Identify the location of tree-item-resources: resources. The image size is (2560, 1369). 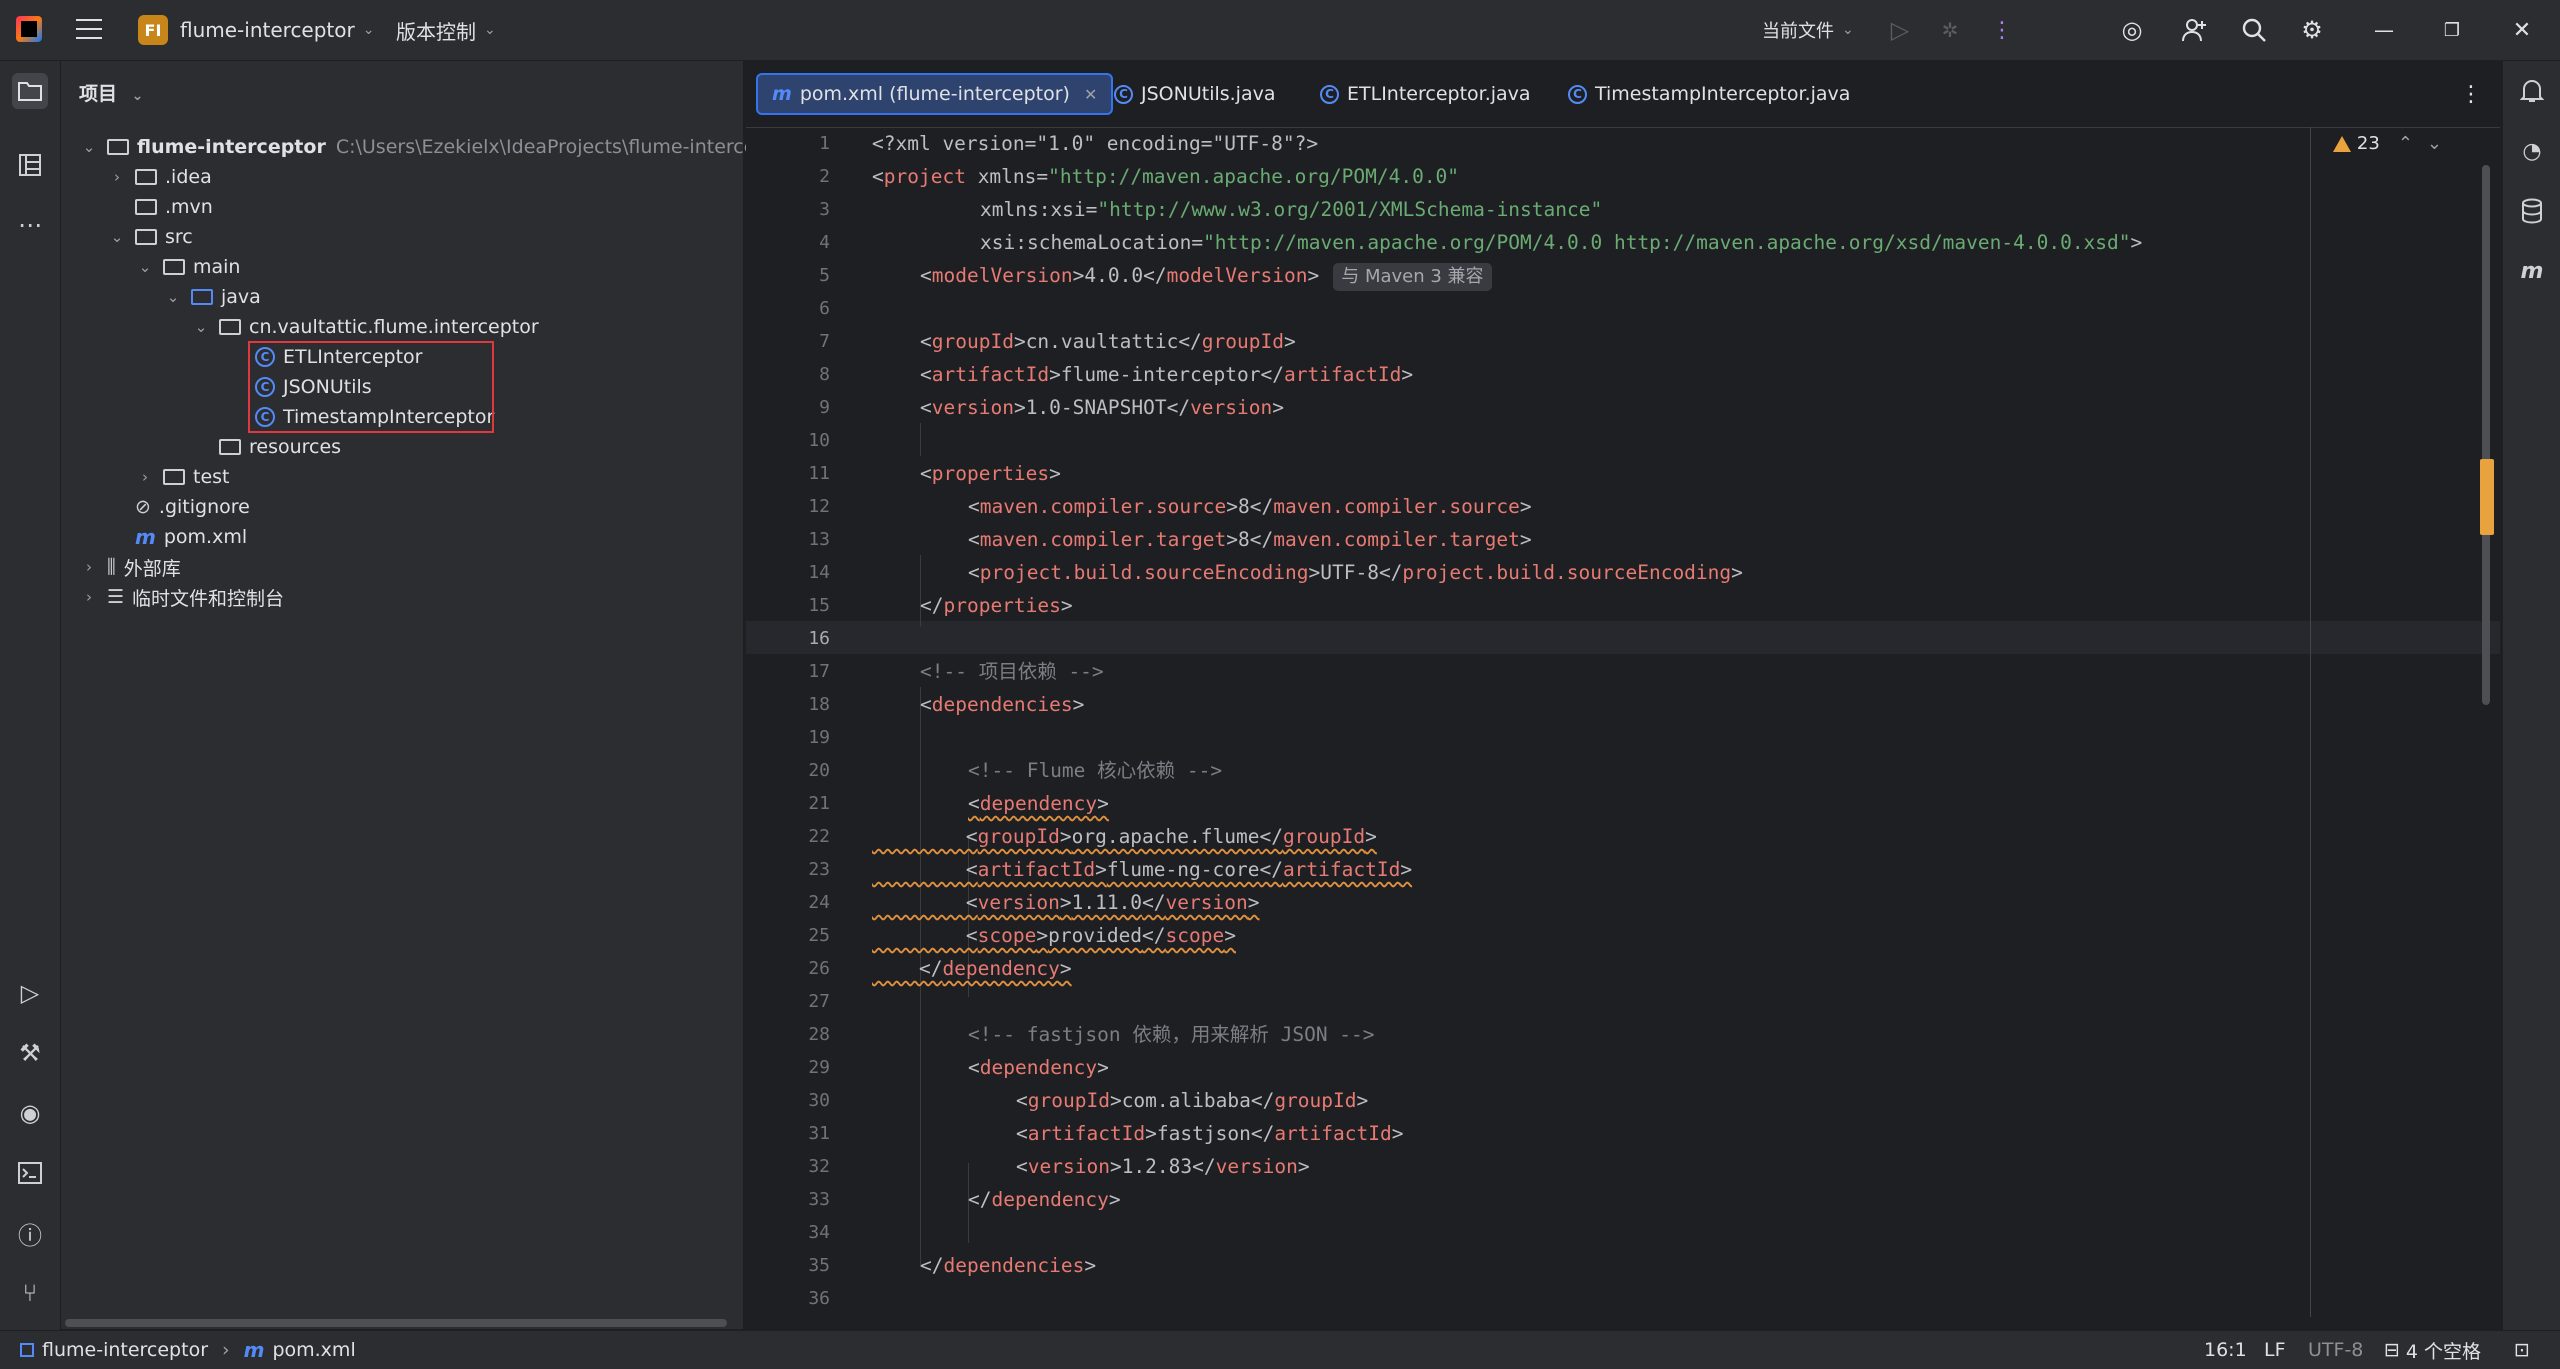
(280, 447).